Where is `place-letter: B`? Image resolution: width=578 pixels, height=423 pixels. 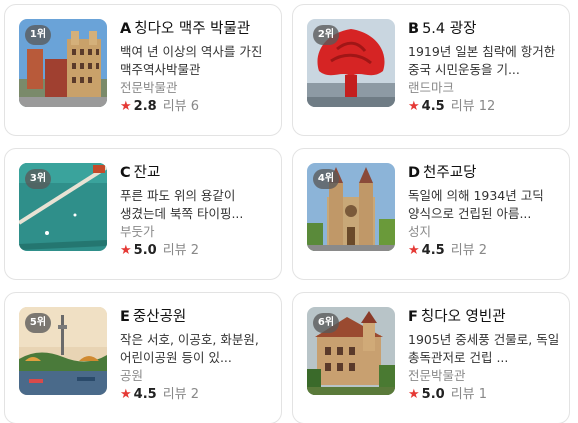
place-letter: B is located at coordinates (414, 29).